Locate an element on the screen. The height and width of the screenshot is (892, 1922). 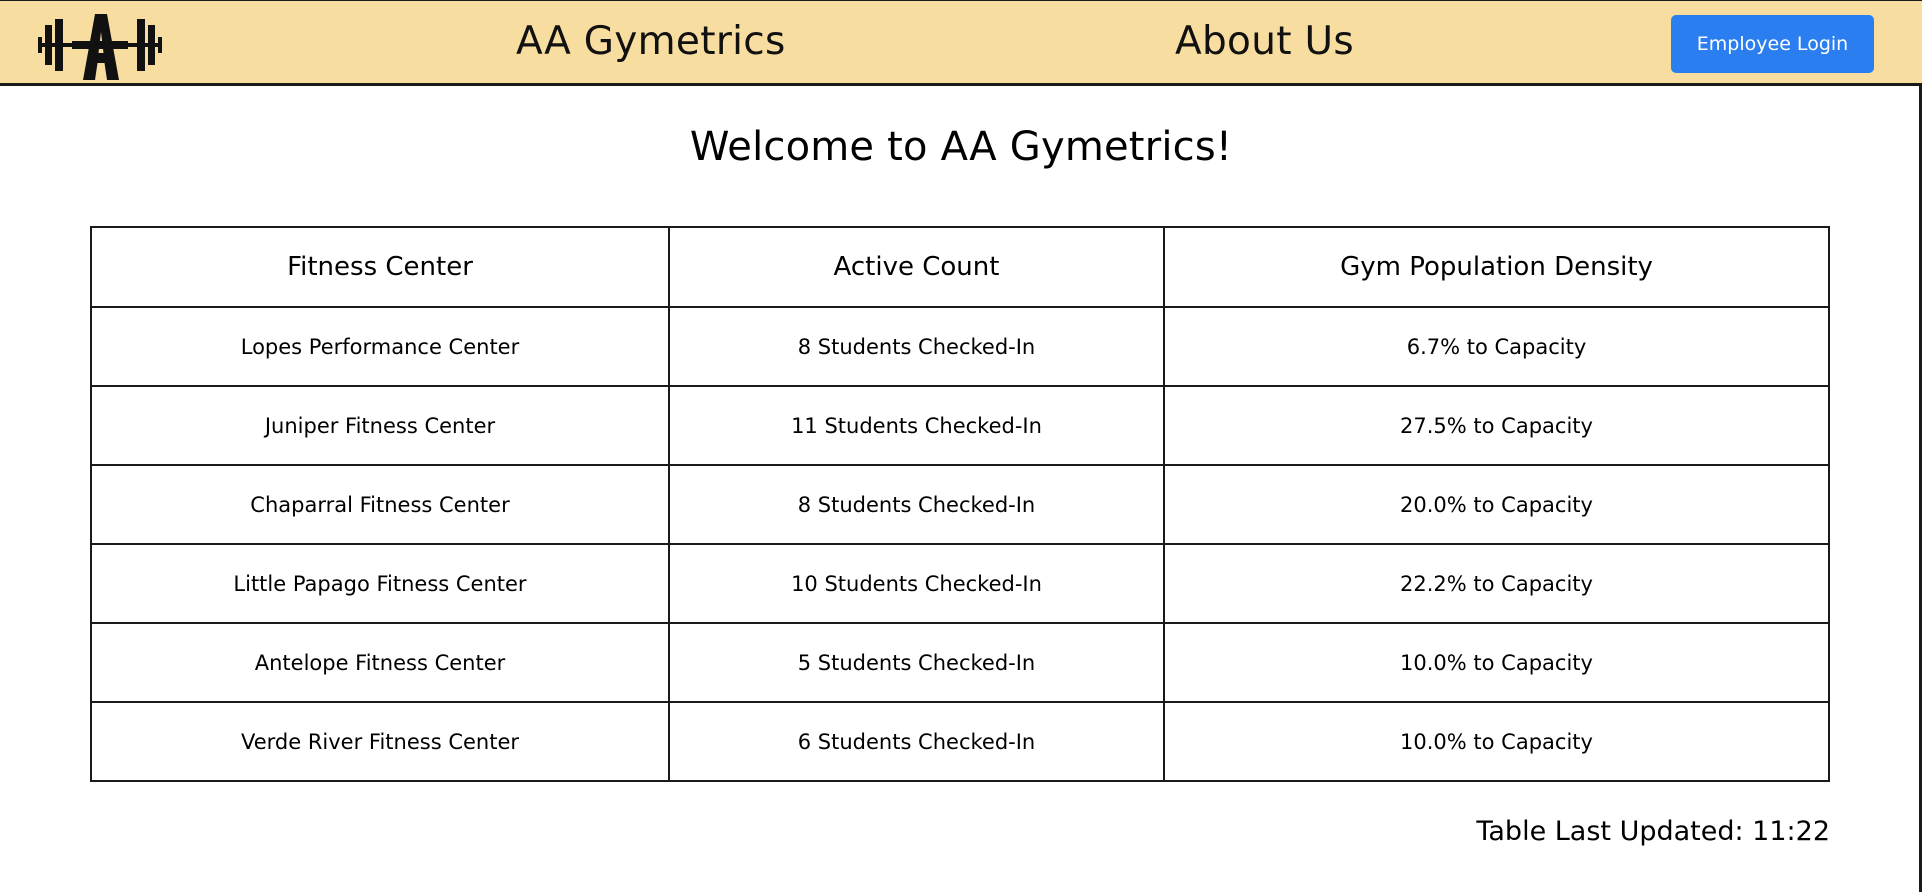
table-last-updated: Table Last Updated: 11:22 is located at coordinates (1653, 831).